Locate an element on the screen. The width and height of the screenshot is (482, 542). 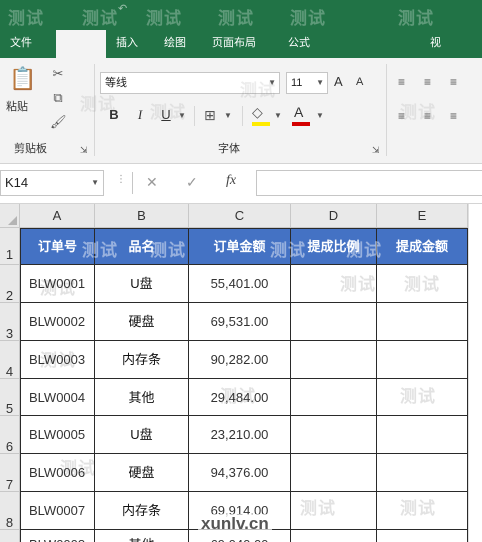
align-right-icon: ≡ is located at coordinates (453, 116).